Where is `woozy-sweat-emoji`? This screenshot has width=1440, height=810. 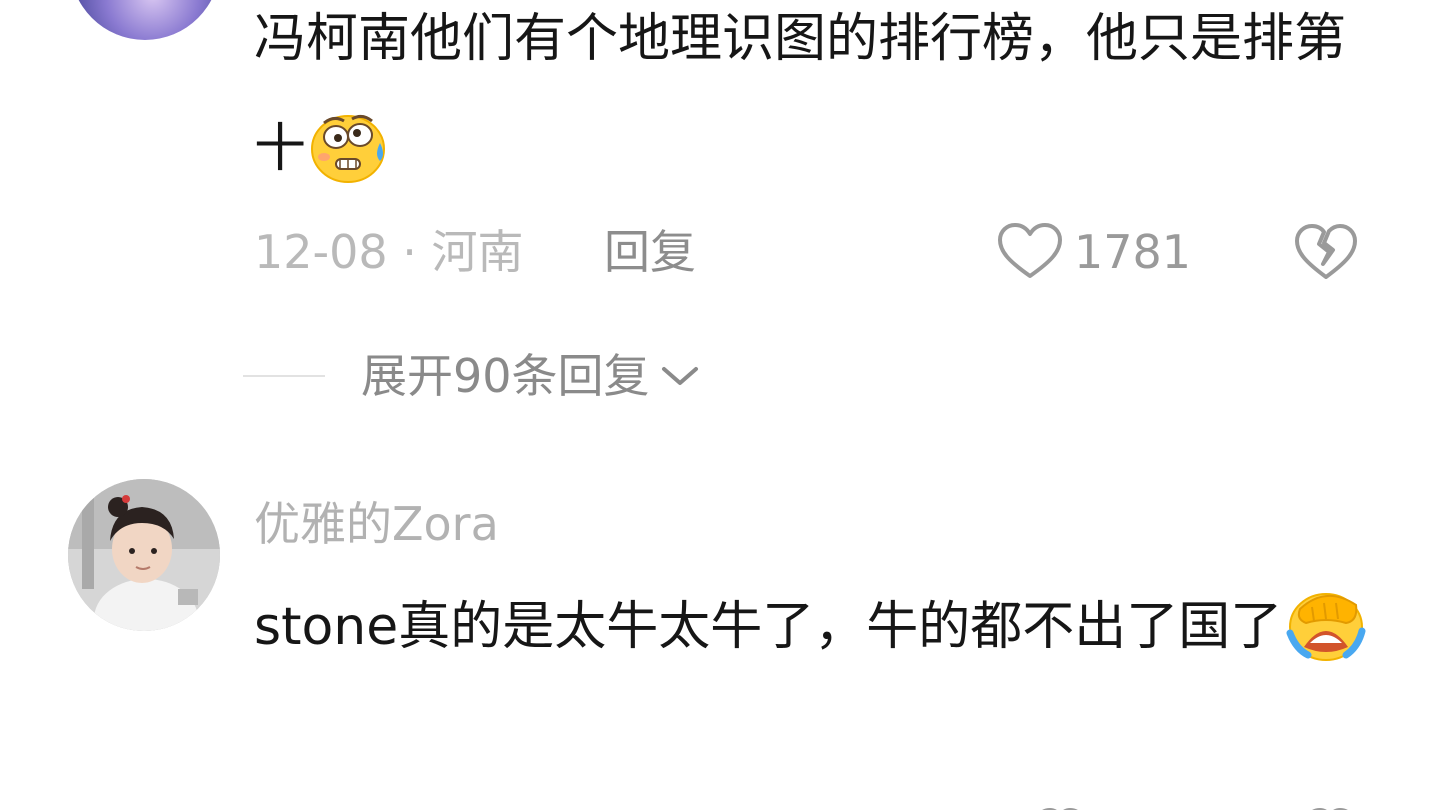
woozy-sweat-emoji is located at coordinates (348, 148).